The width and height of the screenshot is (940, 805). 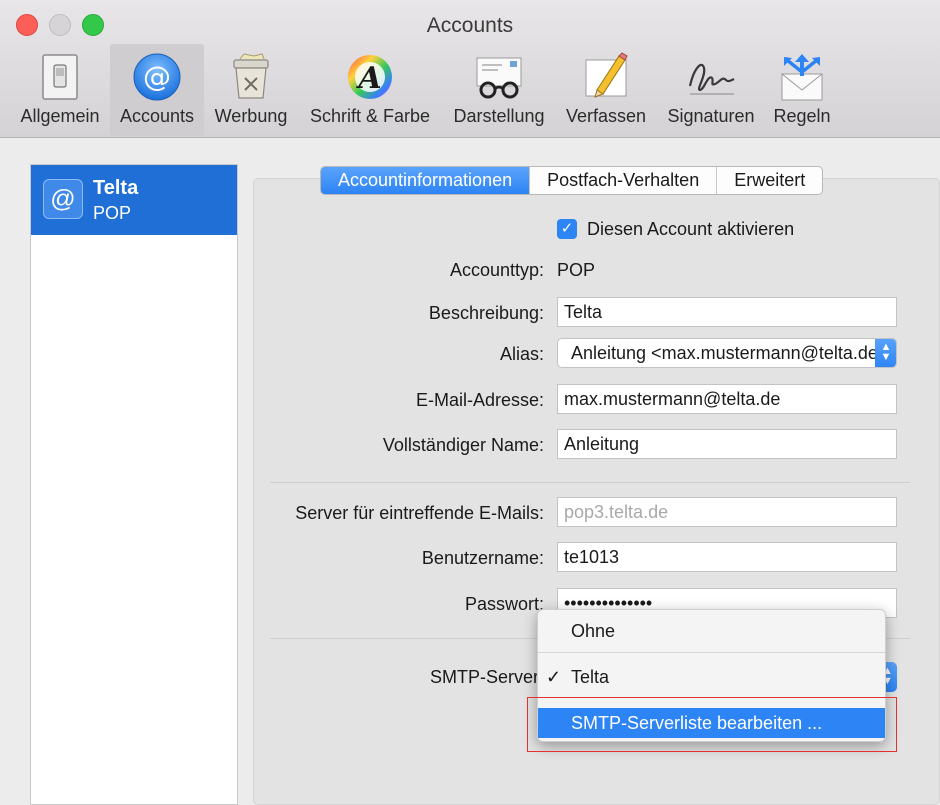 I want to click on account-type-value: POP, so click(x=576, y=270).